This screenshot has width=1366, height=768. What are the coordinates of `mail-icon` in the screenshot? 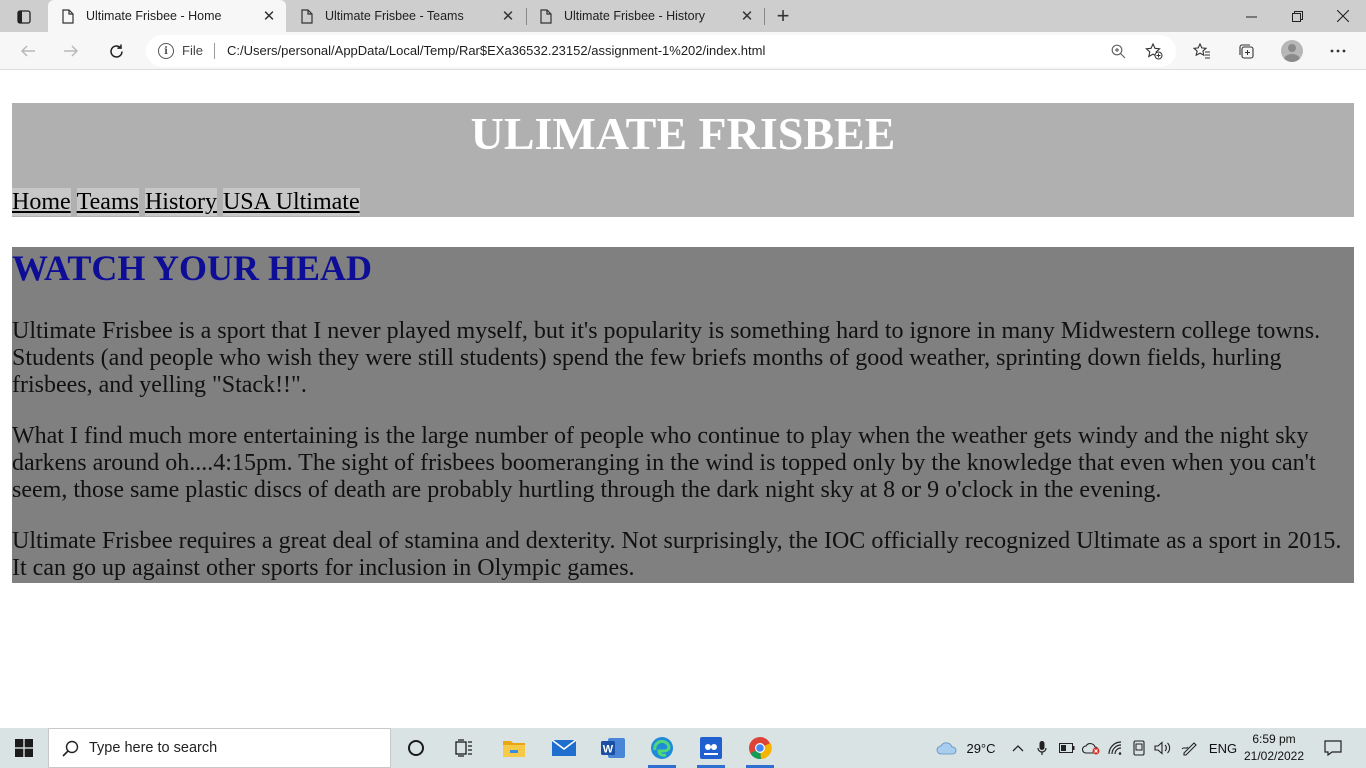 It's located at (564, 748).